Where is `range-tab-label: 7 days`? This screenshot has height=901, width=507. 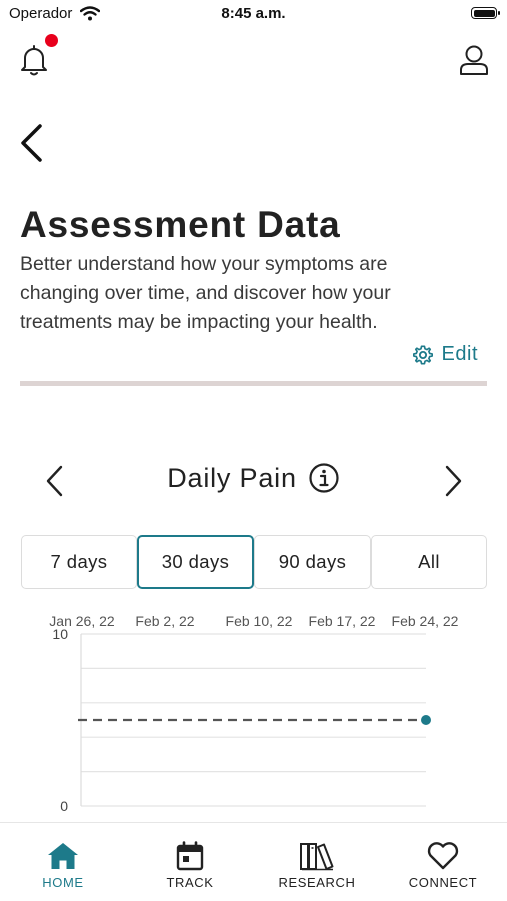
range-tab-label: 7 days is located at coordinates (79, 561).